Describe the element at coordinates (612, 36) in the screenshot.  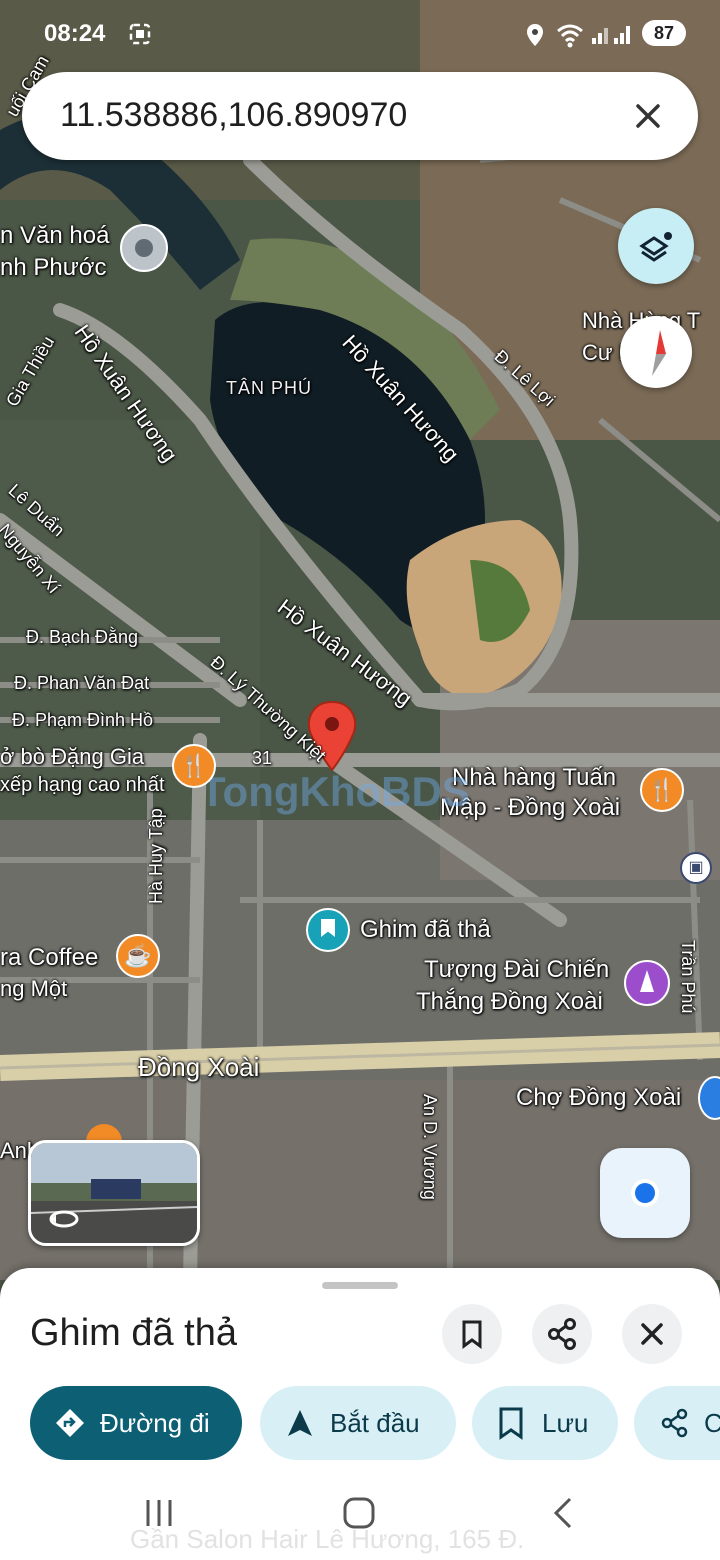
I see `signal-icon` at that location.